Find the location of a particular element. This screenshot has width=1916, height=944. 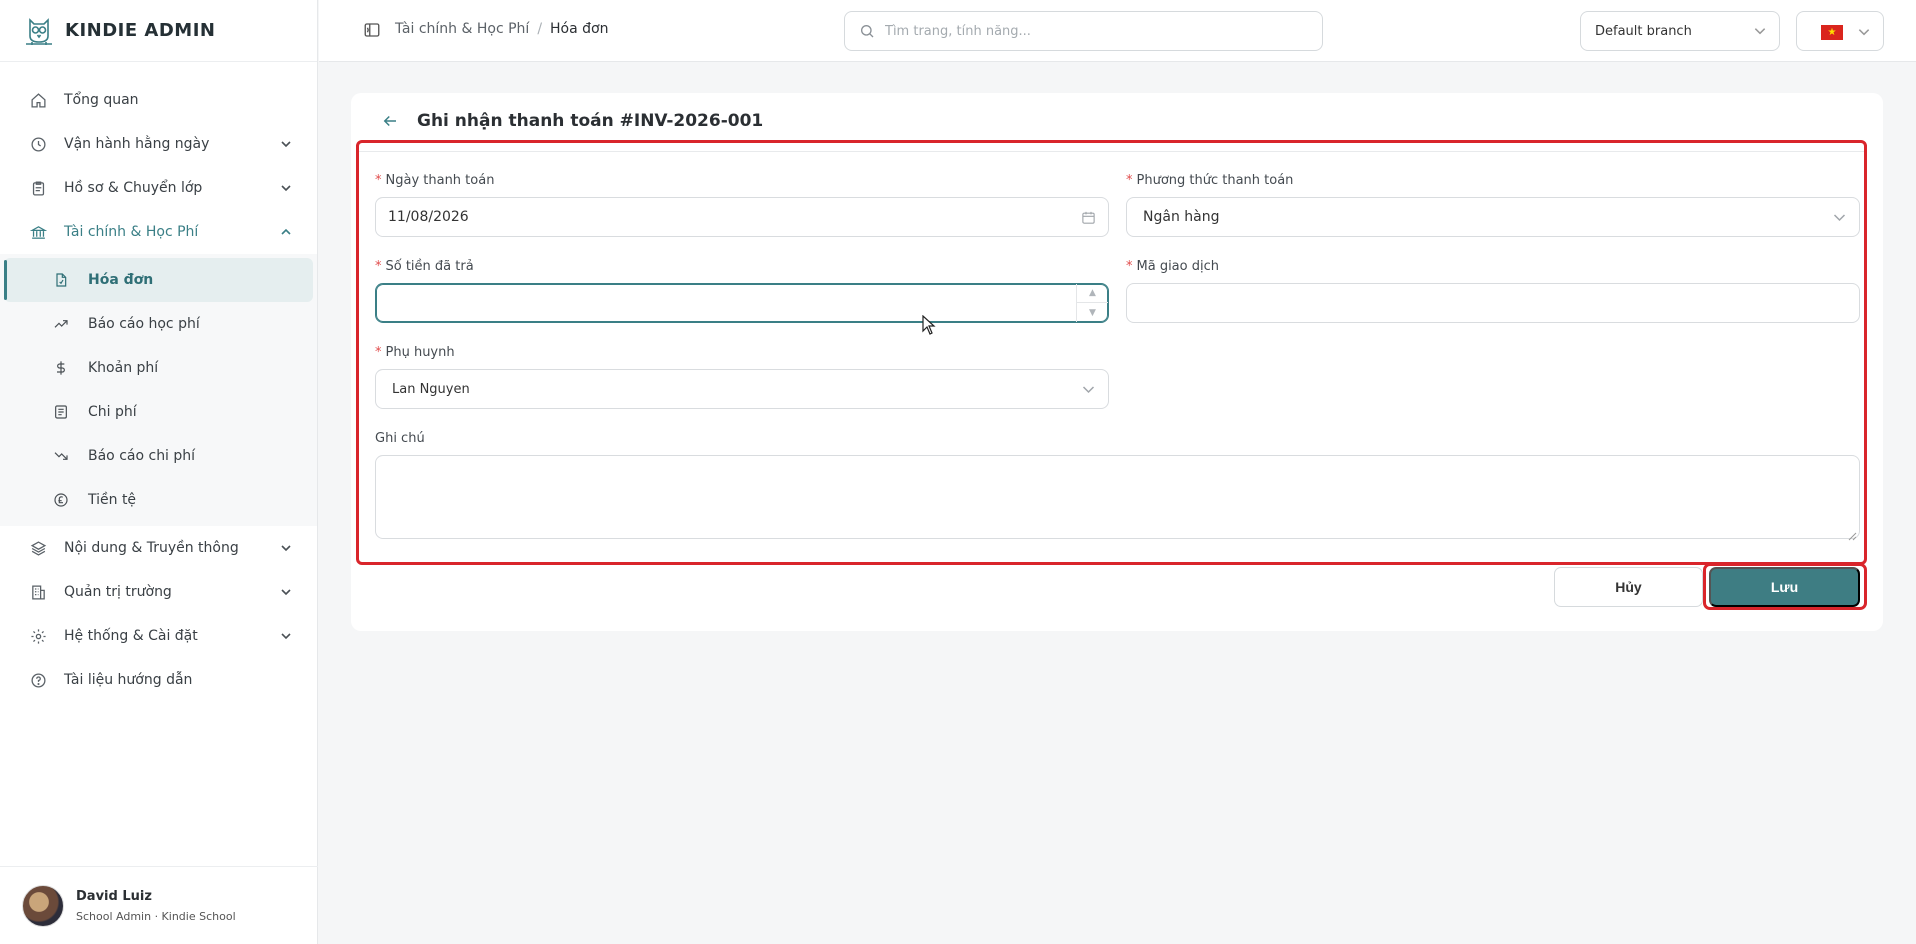

breadcrumb: Tài chính & Học Phí / Hóa đơn is located at coordinates (501, 29).